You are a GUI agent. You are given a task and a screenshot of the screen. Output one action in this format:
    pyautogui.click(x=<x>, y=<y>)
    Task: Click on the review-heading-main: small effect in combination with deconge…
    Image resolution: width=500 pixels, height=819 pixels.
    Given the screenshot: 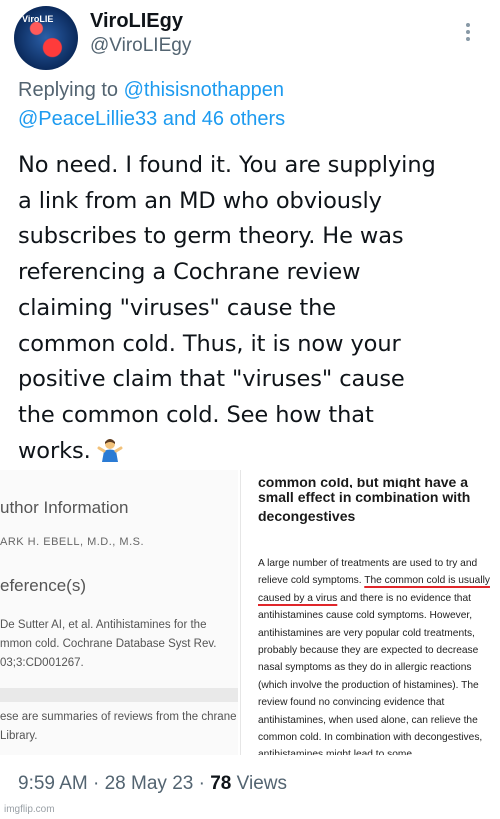 What is the action you would take?
    pyautogui.click(x=364, y=506)
    